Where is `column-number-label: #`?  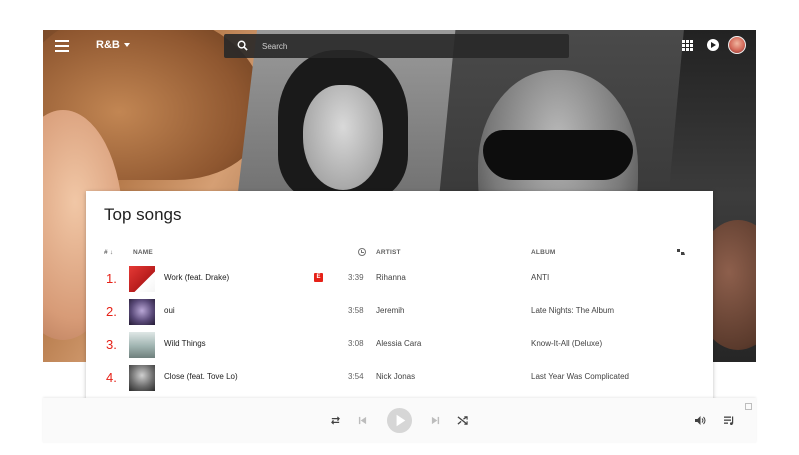 column-number-label: # is located at coordinates (106, 252).